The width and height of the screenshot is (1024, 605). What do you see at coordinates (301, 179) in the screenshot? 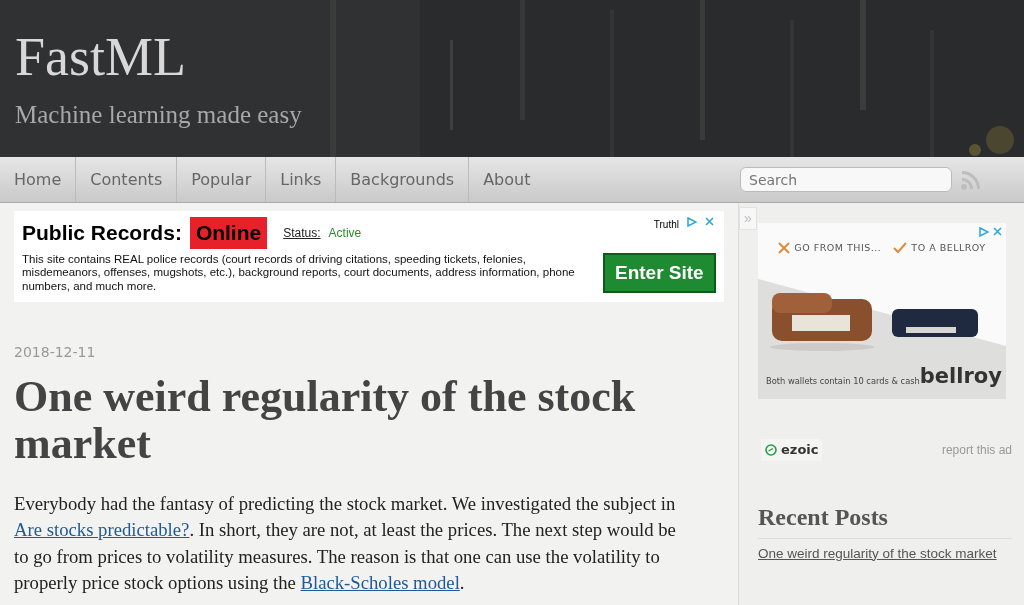
I see `nav-link: Links` at bounding box center [301, 179].